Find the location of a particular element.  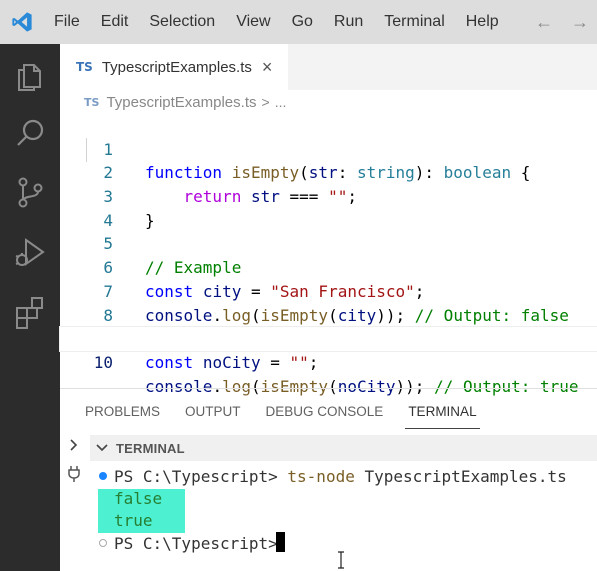

terminal-output-true: true is located at coordinates (133, 520).